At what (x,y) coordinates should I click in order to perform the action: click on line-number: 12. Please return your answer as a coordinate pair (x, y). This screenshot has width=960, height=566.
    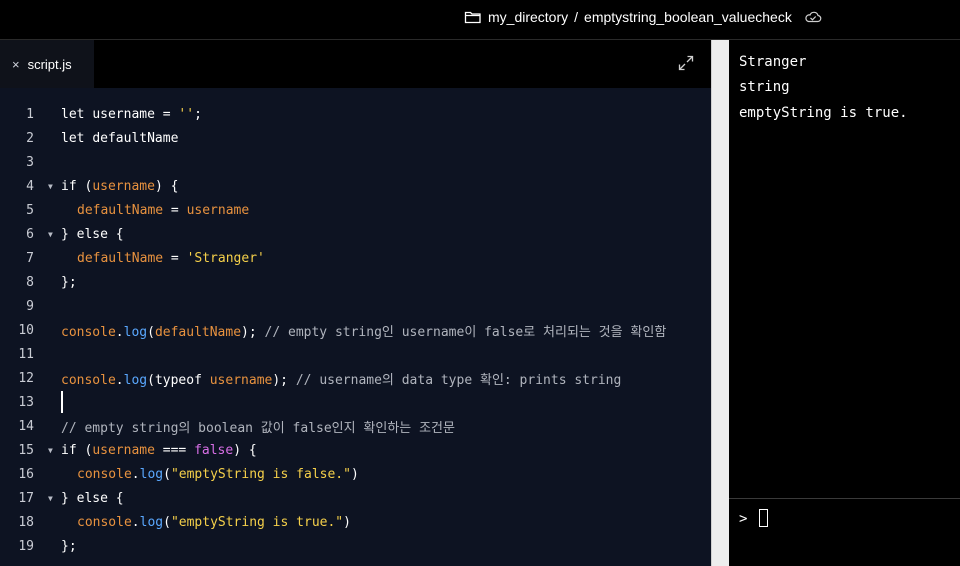
    Looking at the image, I should click on (26, 378).